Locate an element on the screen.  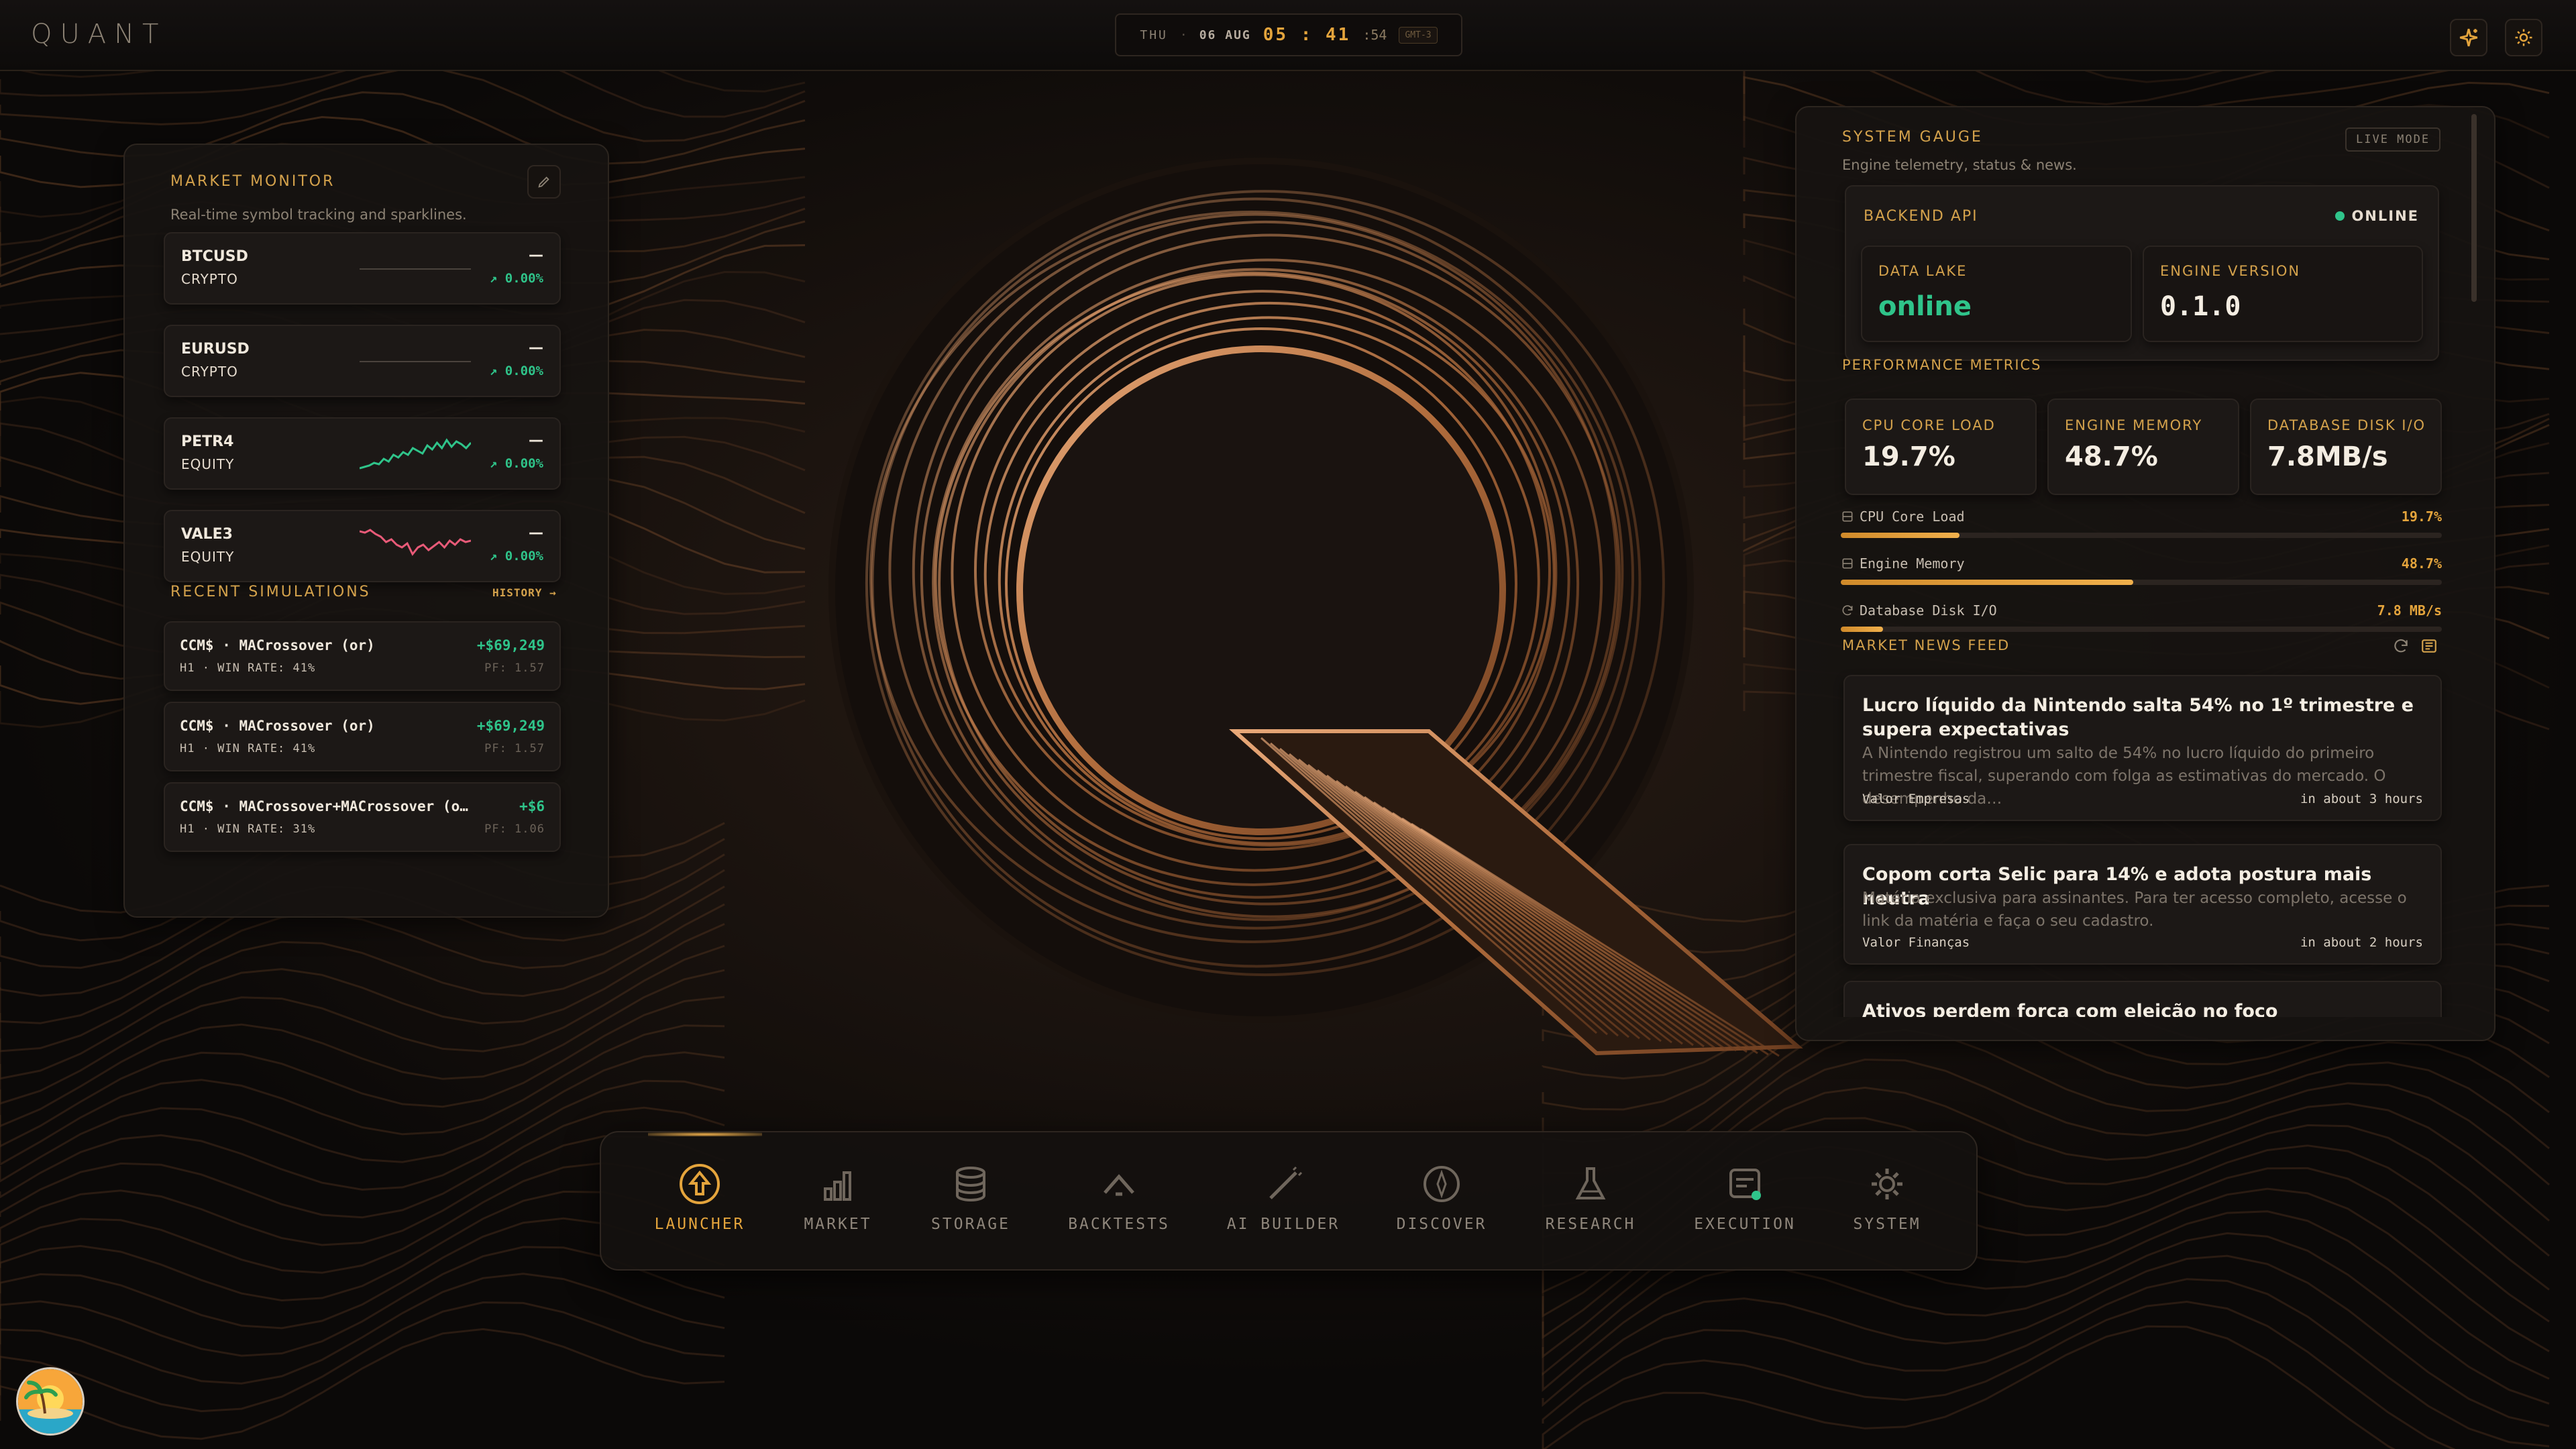
symbol-name: VALE3 is located at coordinates (207, 534).